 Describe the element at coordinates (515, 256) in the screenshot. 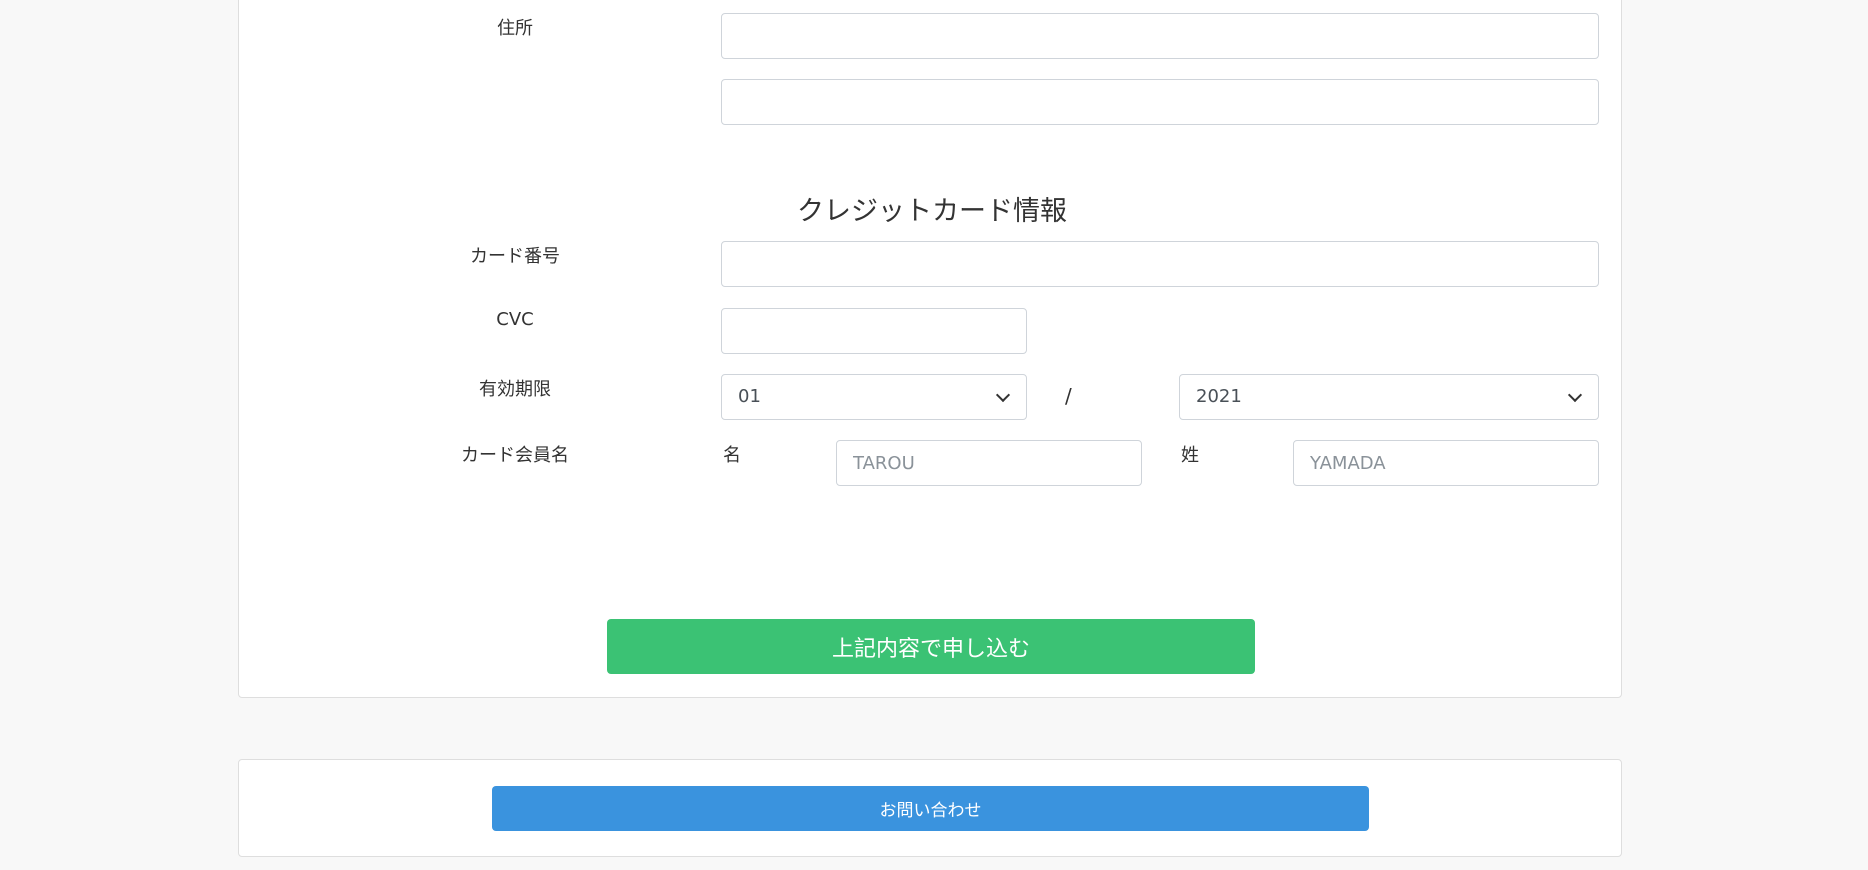

I see `card-number-label: カード番号` at that location.